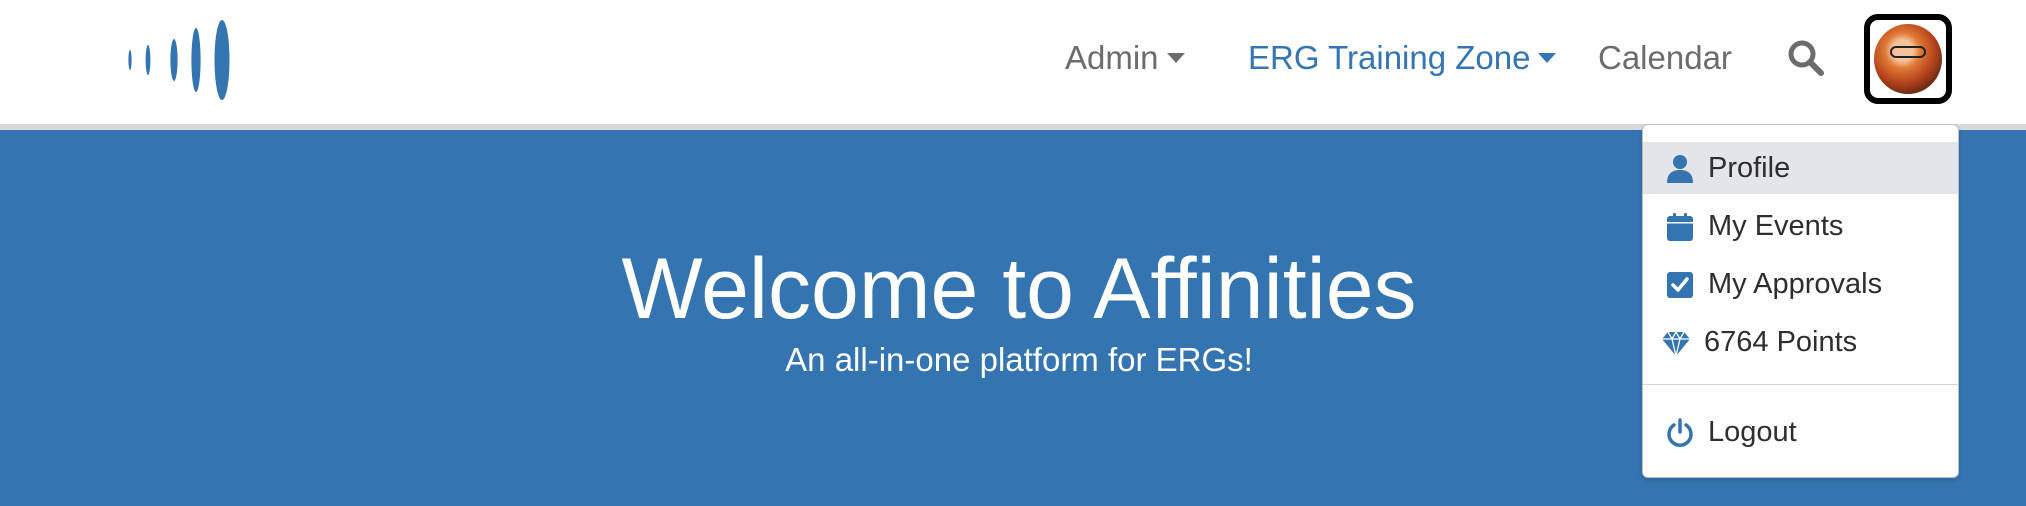 The width and height of the screenshot is (2026, 506). Describe the element at coordinates (1680, 432) in the screenshot. I see `power-icon` at that location.